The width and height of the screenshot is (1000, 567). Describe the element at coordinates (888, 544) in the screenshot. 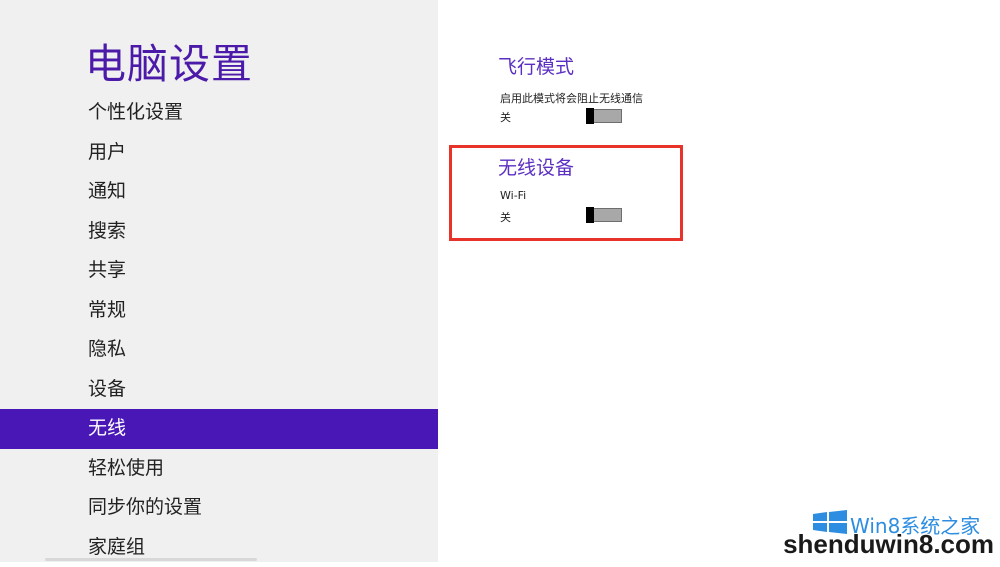

I see `watermark-url: shenduwin8.com` at that location.